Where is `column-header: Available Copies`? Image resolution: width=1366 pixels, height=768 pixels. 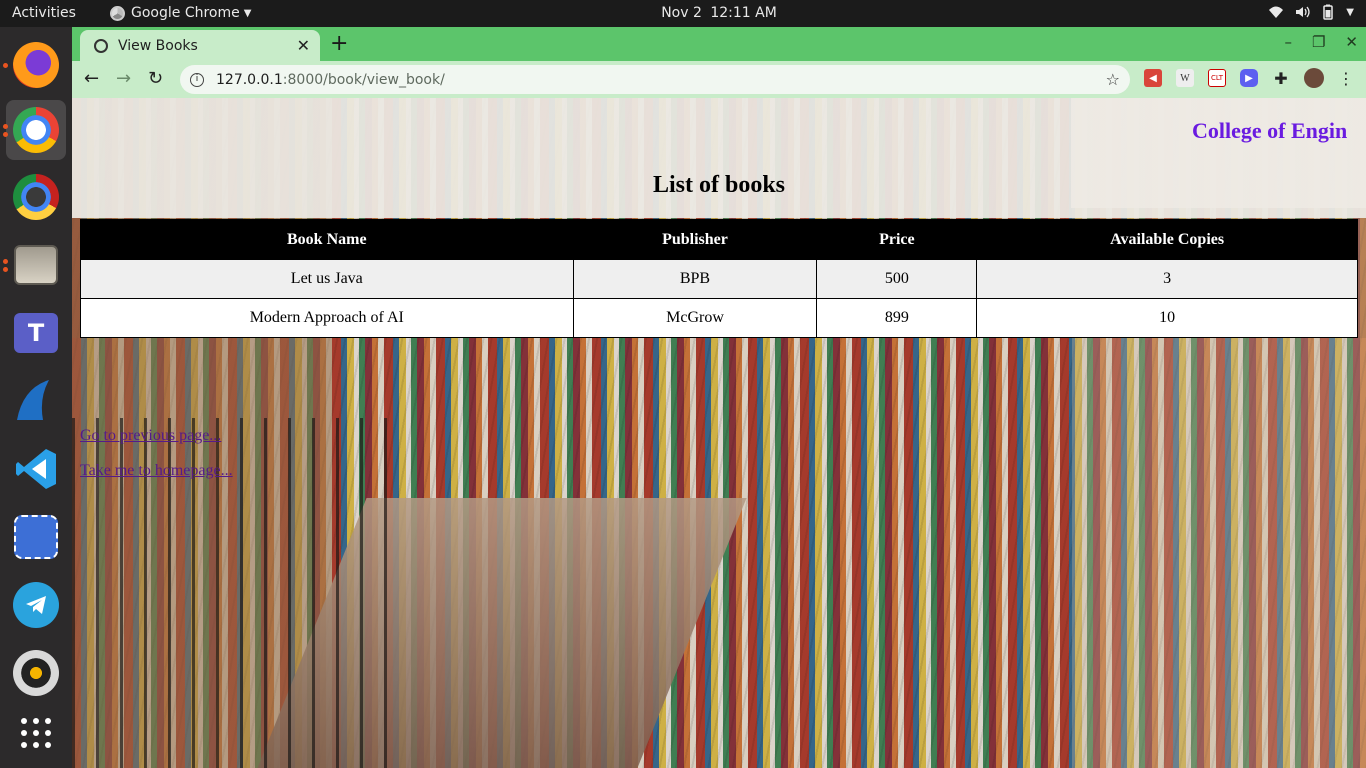 column-header: Available Copies is located at coordinates (1167, 239).